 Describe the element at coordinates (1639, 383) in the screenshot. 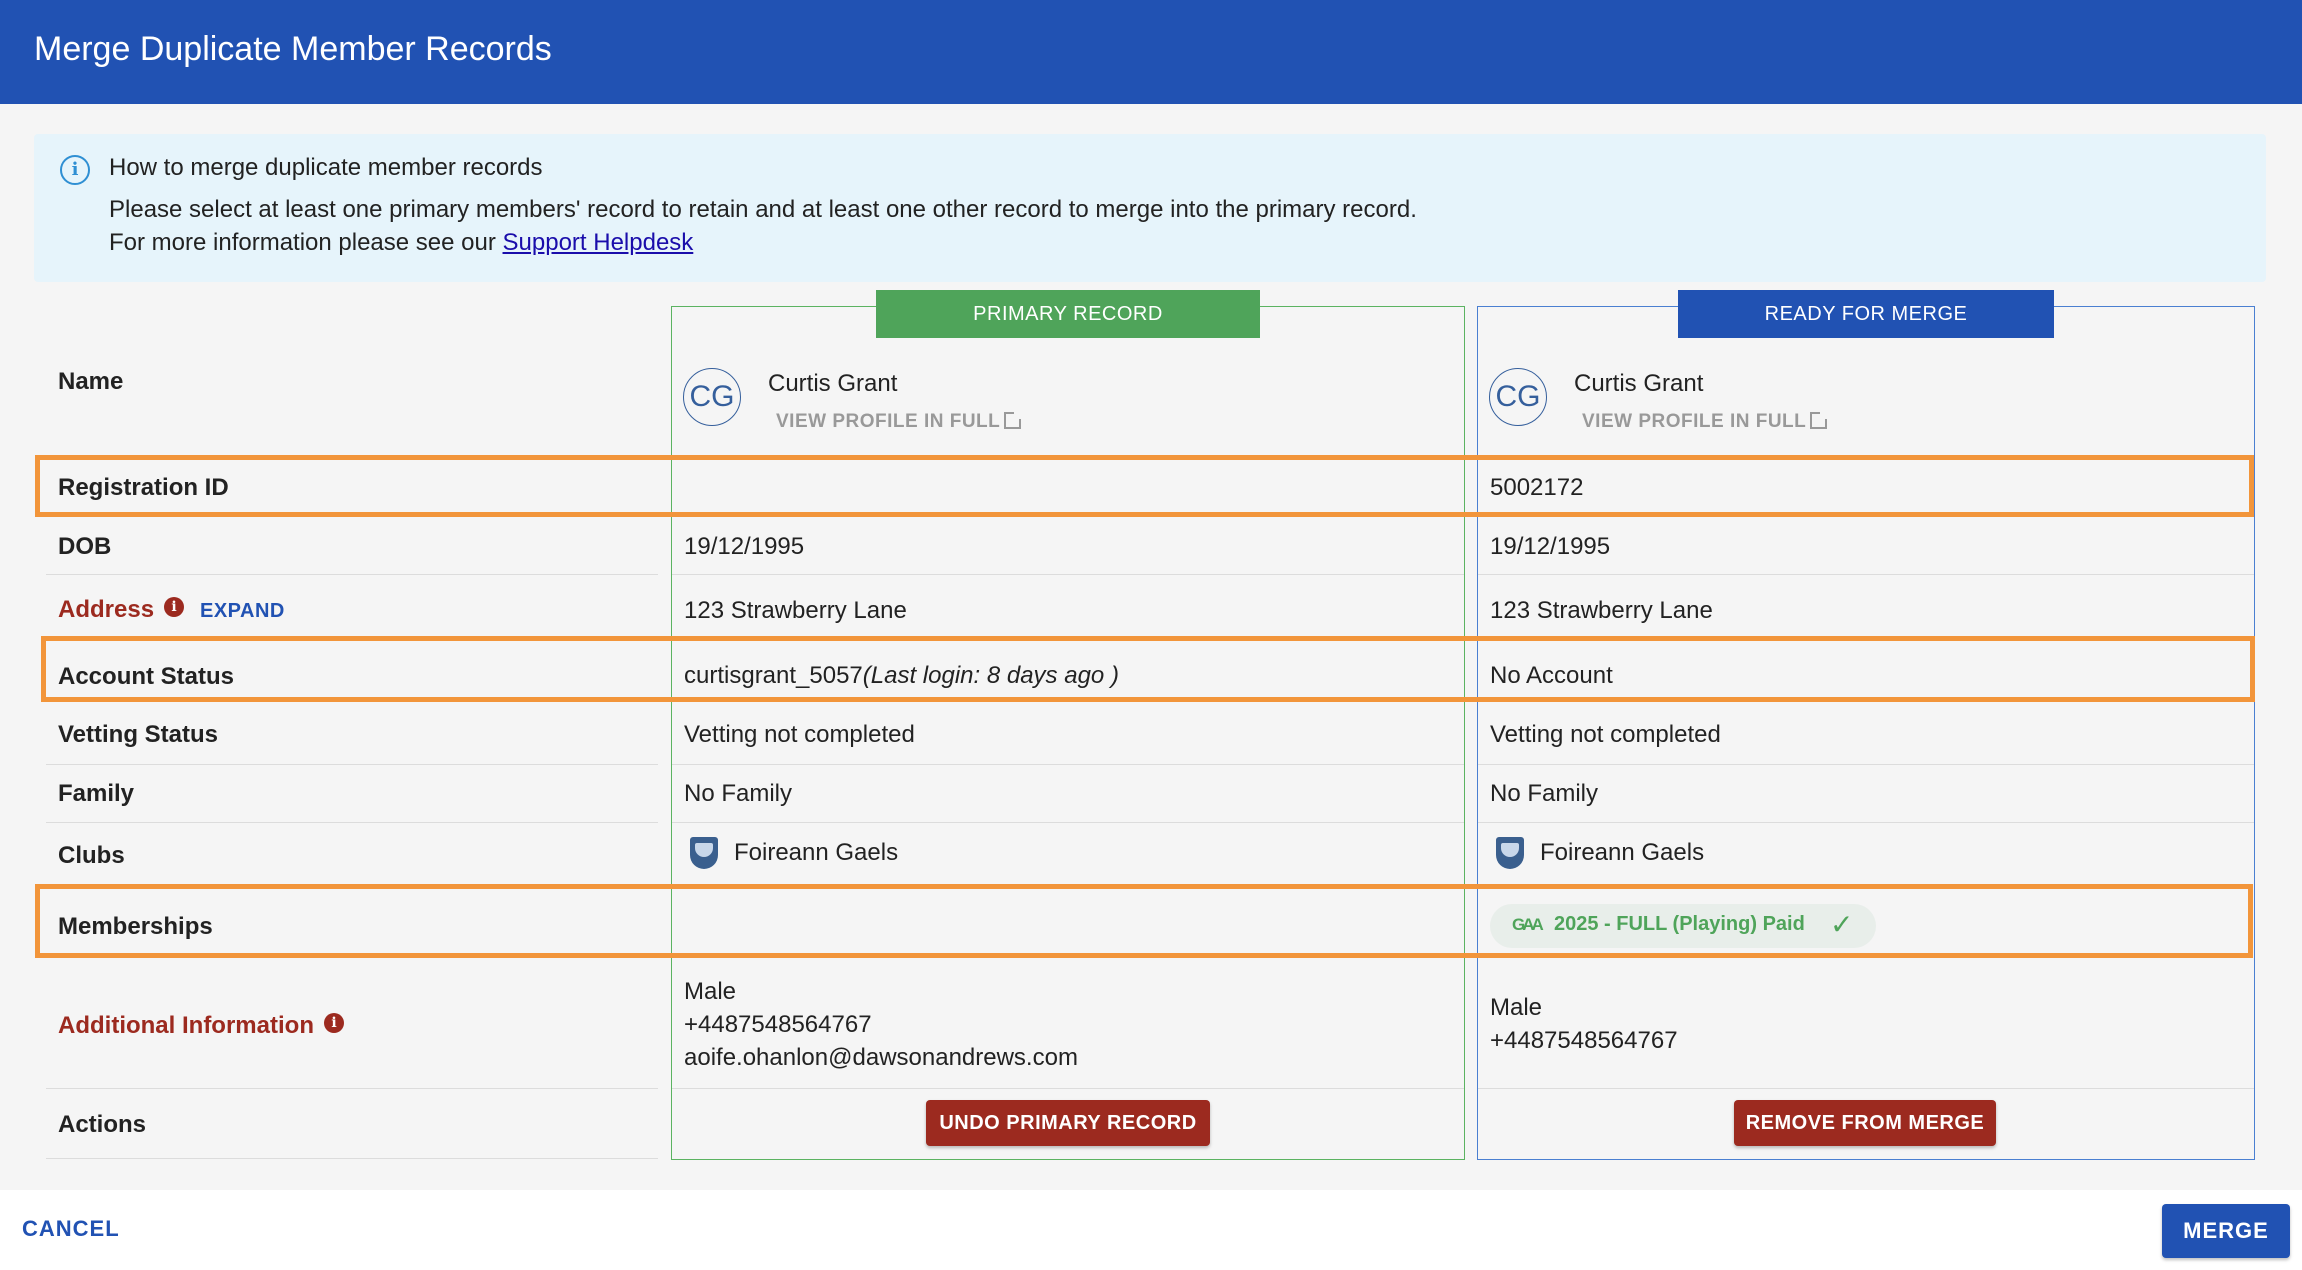

I see `merge-member-name: Curtis Grant` at that location.